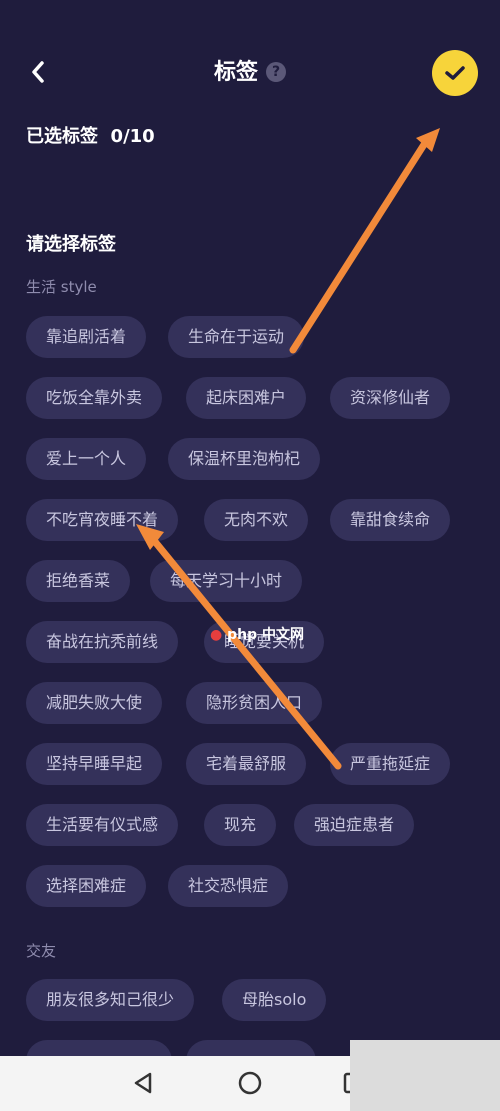 The width and height of the screenshot is (500, 1111). What do you see at coordinates (102, 520) in the screenshot?
I see `tag-item: 不吃宵夜睡不着` at bounding box center [102, 520].